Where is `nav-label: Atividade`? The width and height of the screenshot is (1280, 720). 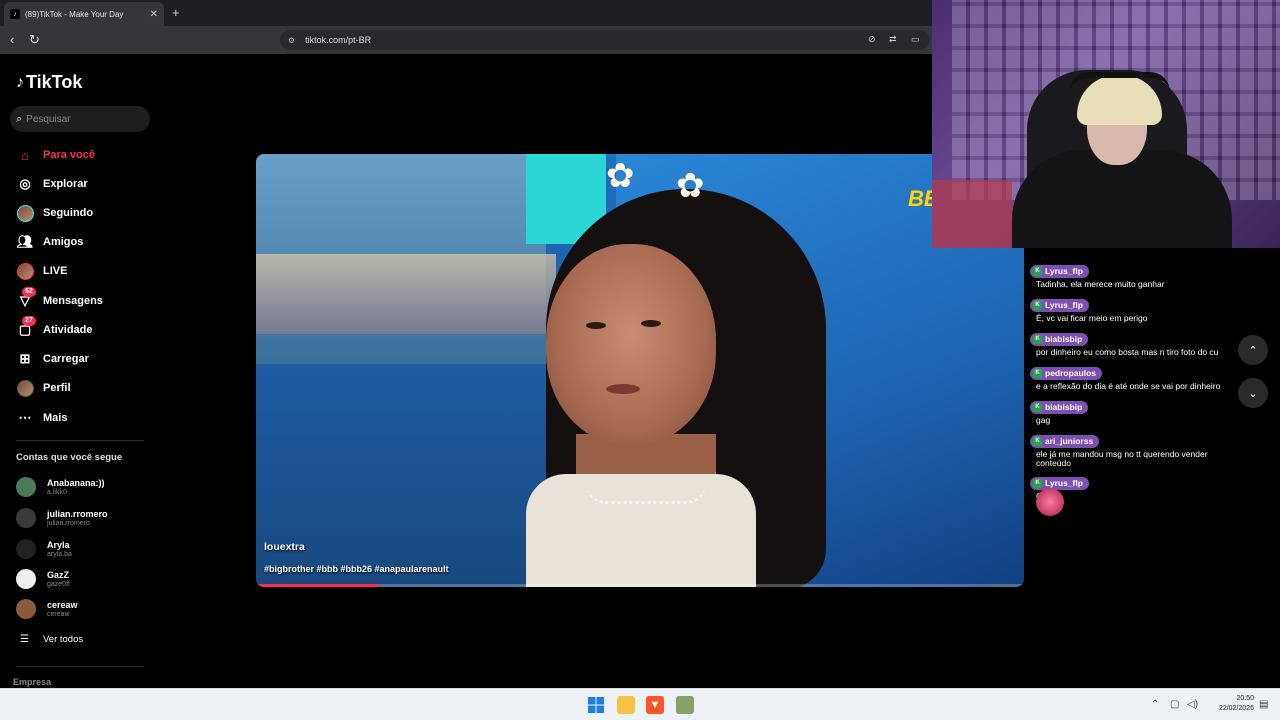
nav-label: Atividade is located at coordinates (68, 330).